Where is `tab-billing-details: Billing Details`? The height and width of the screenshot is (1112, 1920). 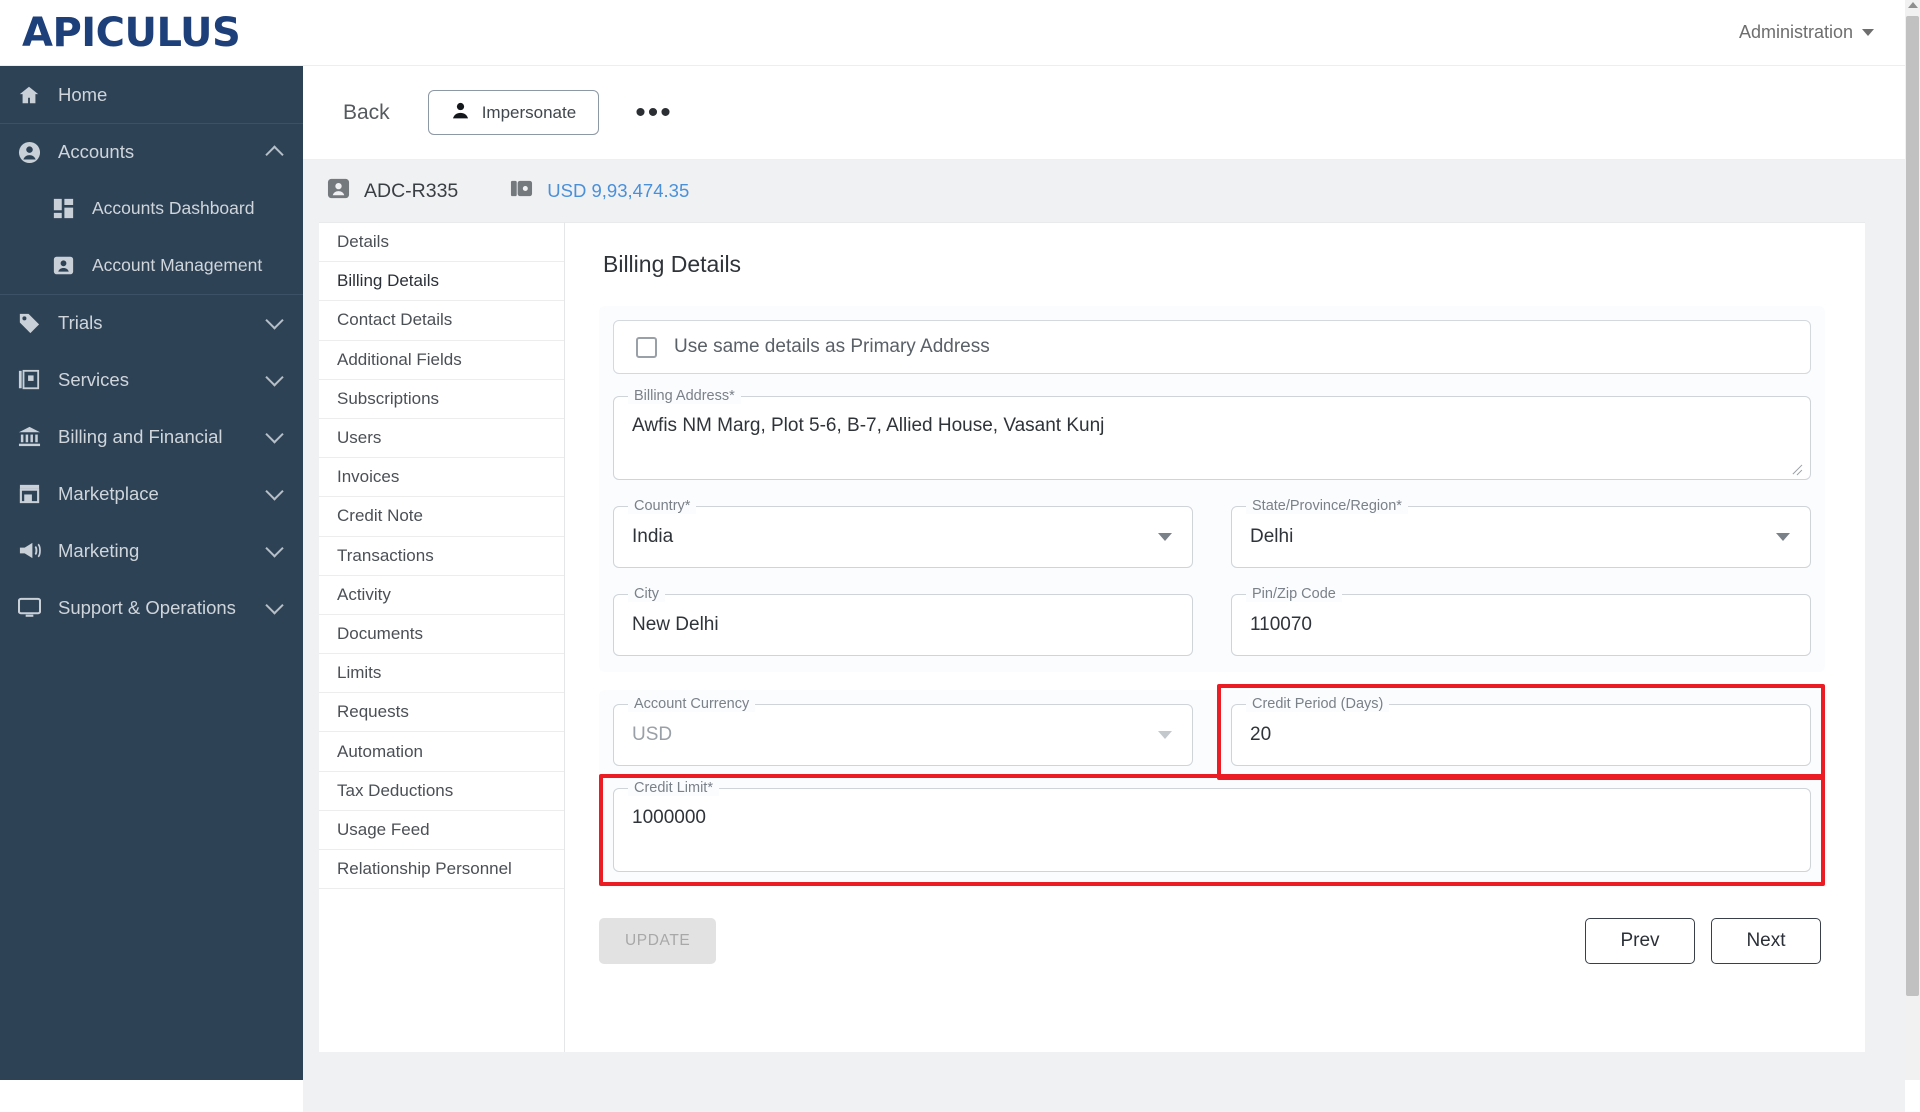
tab-billing-details: Billing Details is located at coordinates (441, 282).